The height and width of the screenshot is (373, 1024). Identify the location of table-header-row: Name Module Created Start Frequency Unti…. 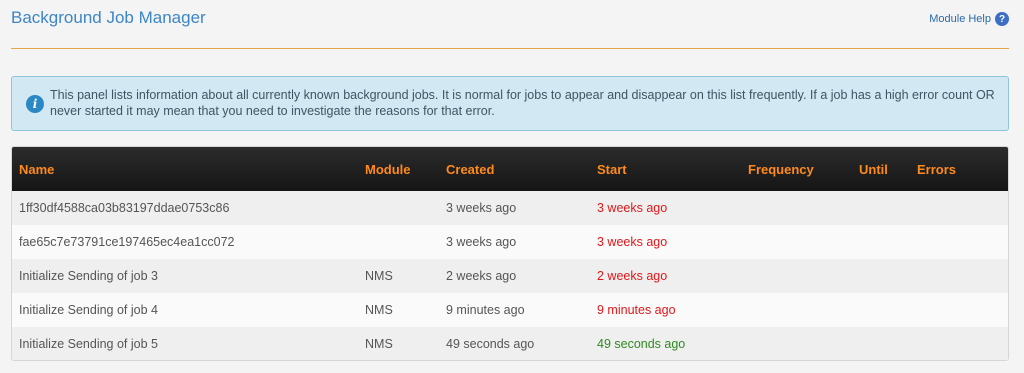
(510, 169).